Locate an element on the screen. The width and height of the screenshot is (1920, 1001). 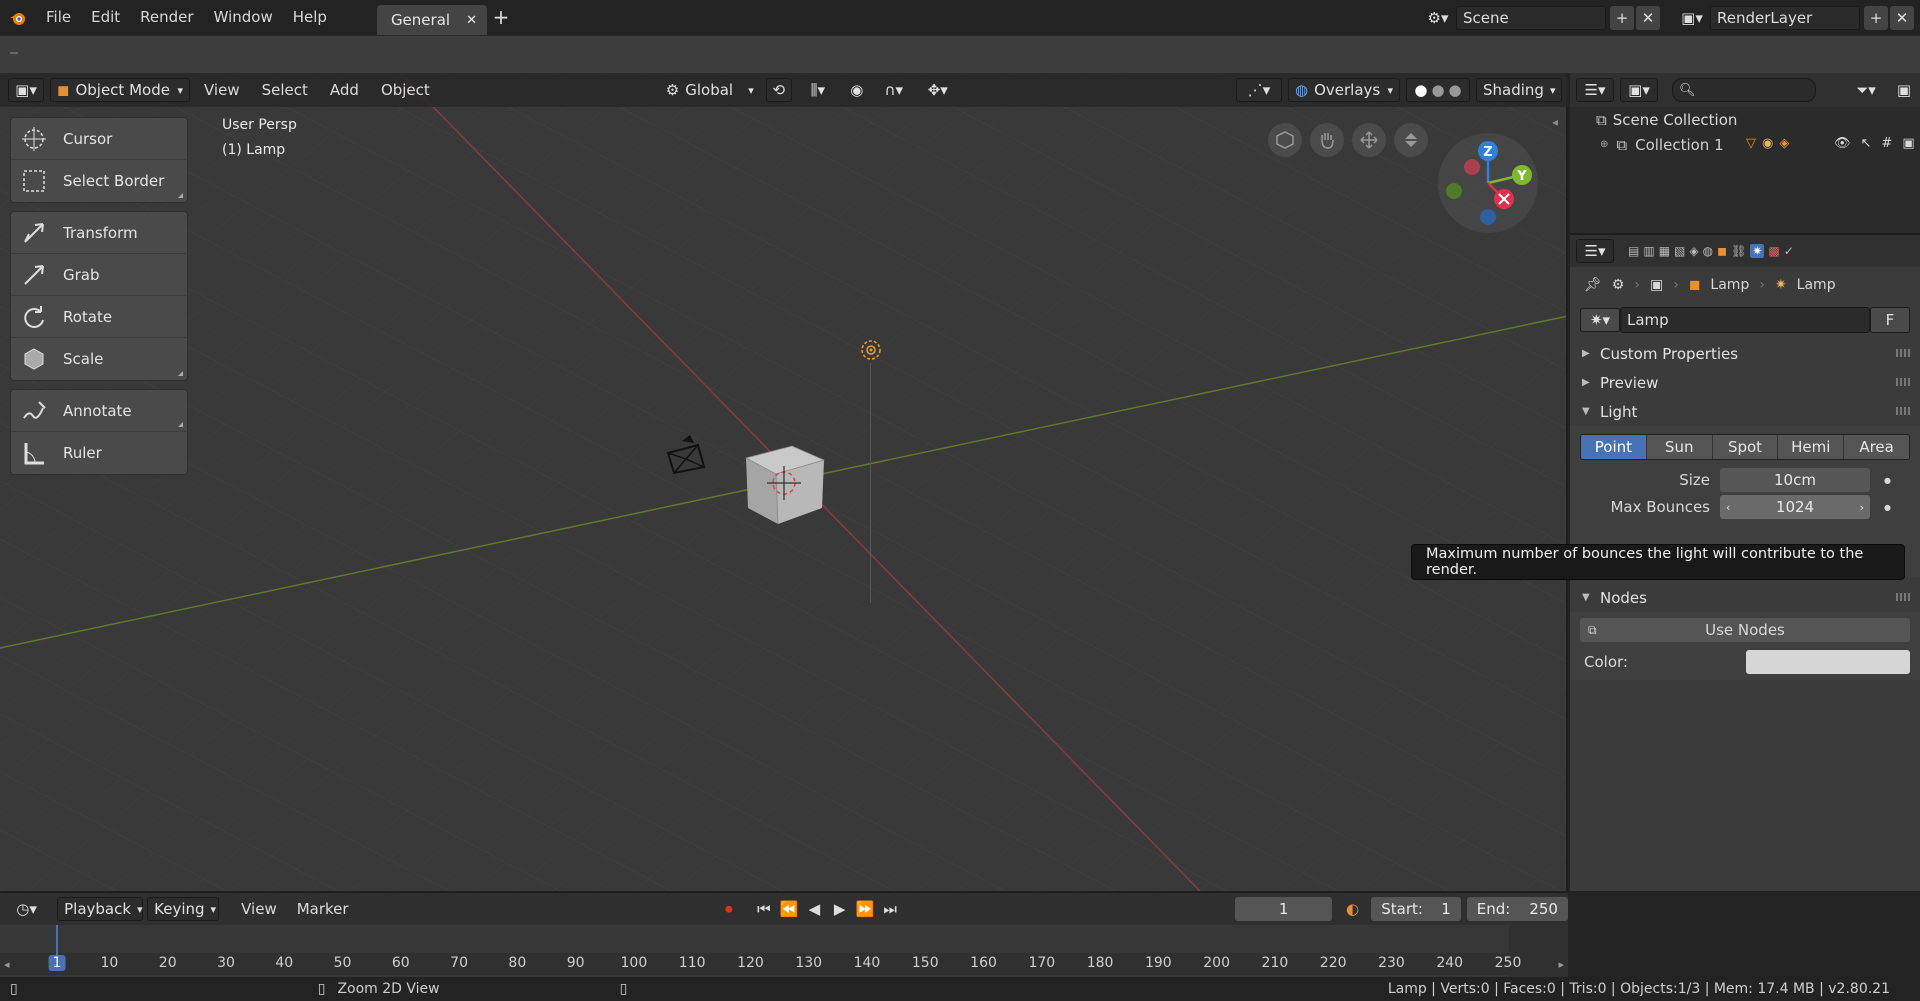
size-field: 10cm is located at coordinates (1795, 480).